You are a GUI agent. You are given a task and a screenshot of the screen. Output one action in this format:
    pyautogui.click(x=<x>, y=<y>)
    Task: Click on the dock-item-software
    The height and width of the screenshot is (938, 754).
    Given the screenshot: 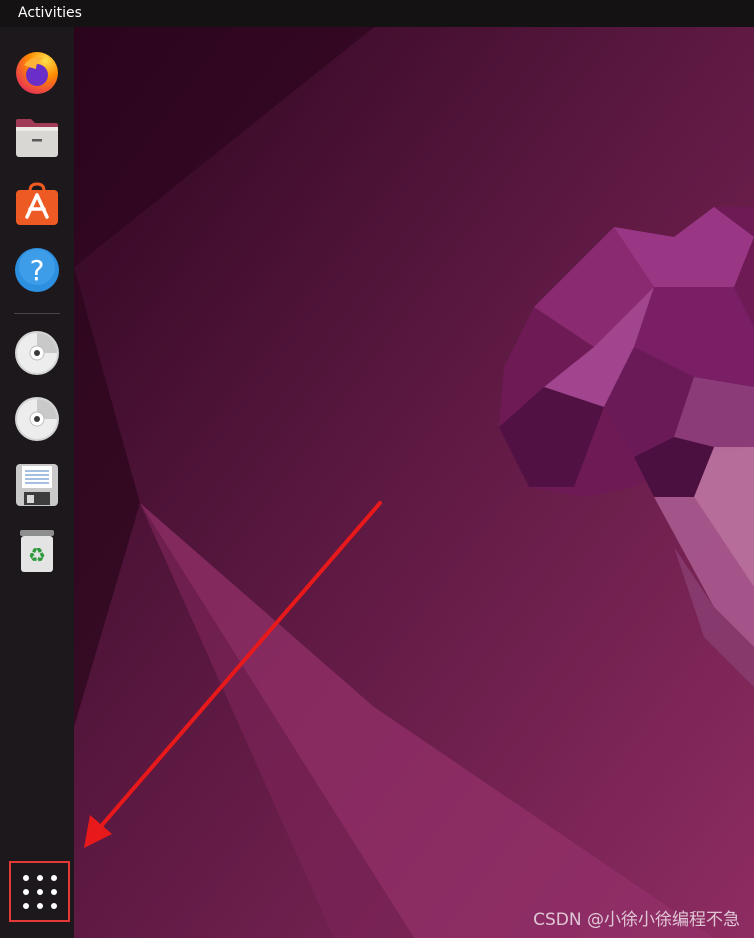 What is the action you would take?
    pyautogui.click(x=37, y=204)
    